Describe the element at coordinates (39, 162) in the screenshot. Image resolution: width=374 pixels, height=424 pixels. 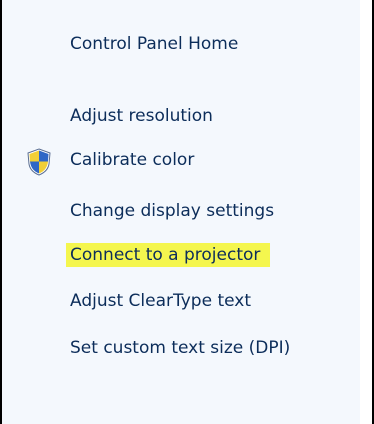
I see `uac-shield-icon` at that location.